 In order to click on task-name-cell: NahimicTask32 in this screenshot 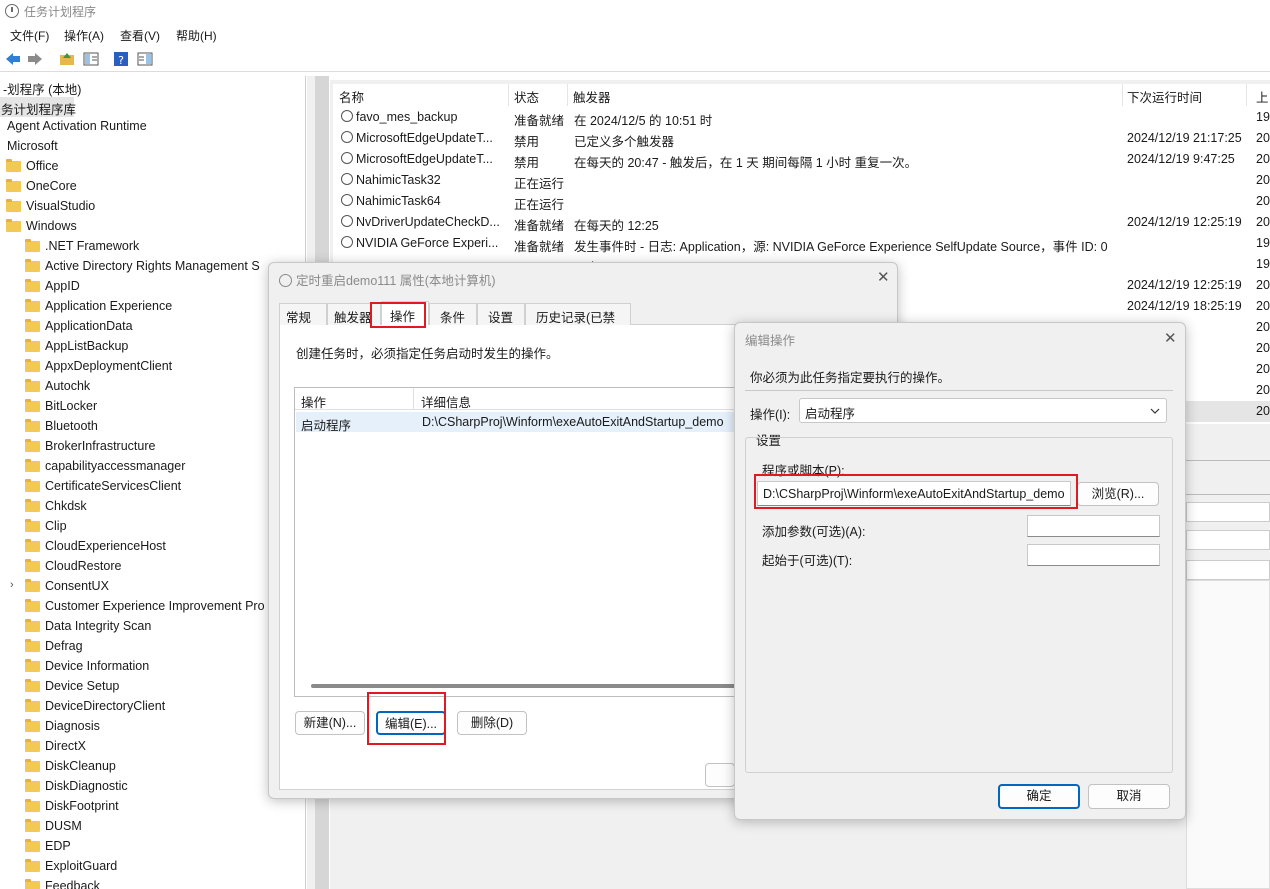, I will do `click(398, 180)`.